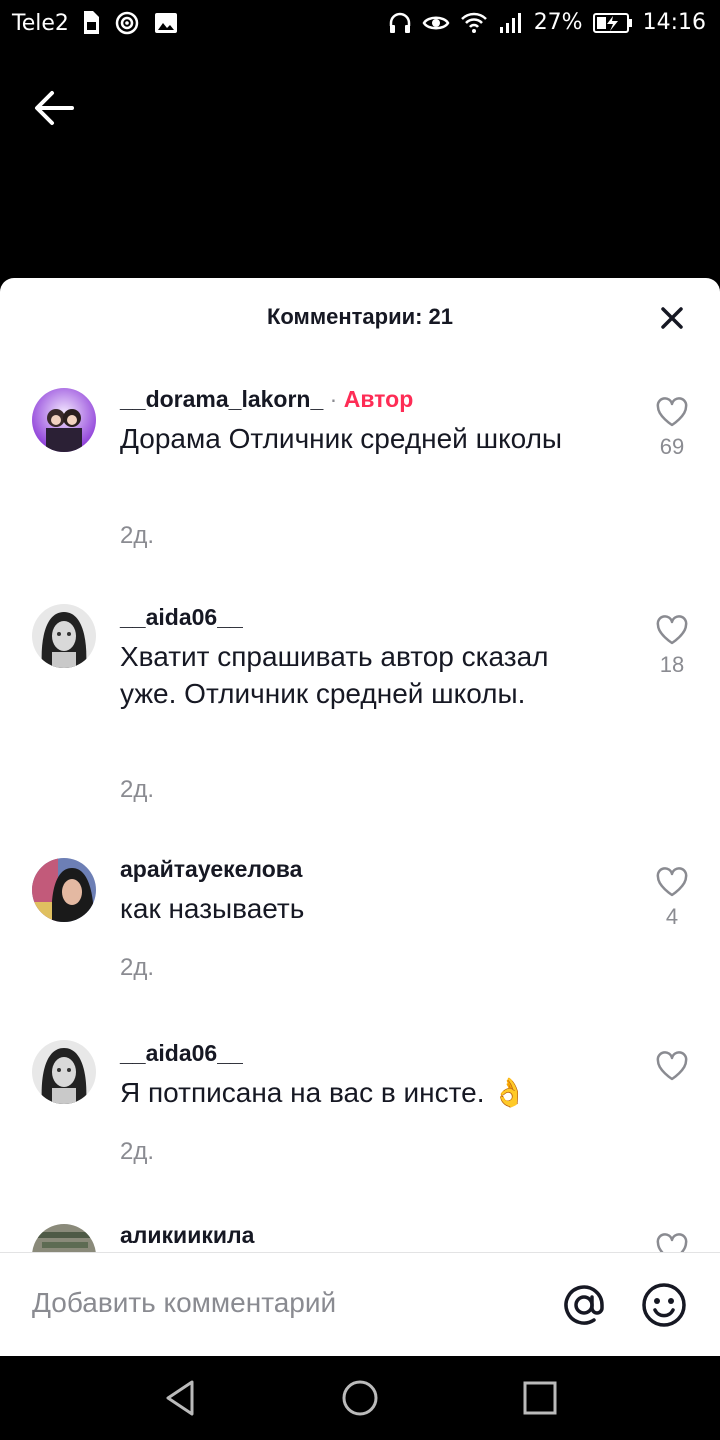  What do you see at coordinates (378, 399) in the screenshot?
I see `author-badge: Автор` at bounding box center [378, 399].